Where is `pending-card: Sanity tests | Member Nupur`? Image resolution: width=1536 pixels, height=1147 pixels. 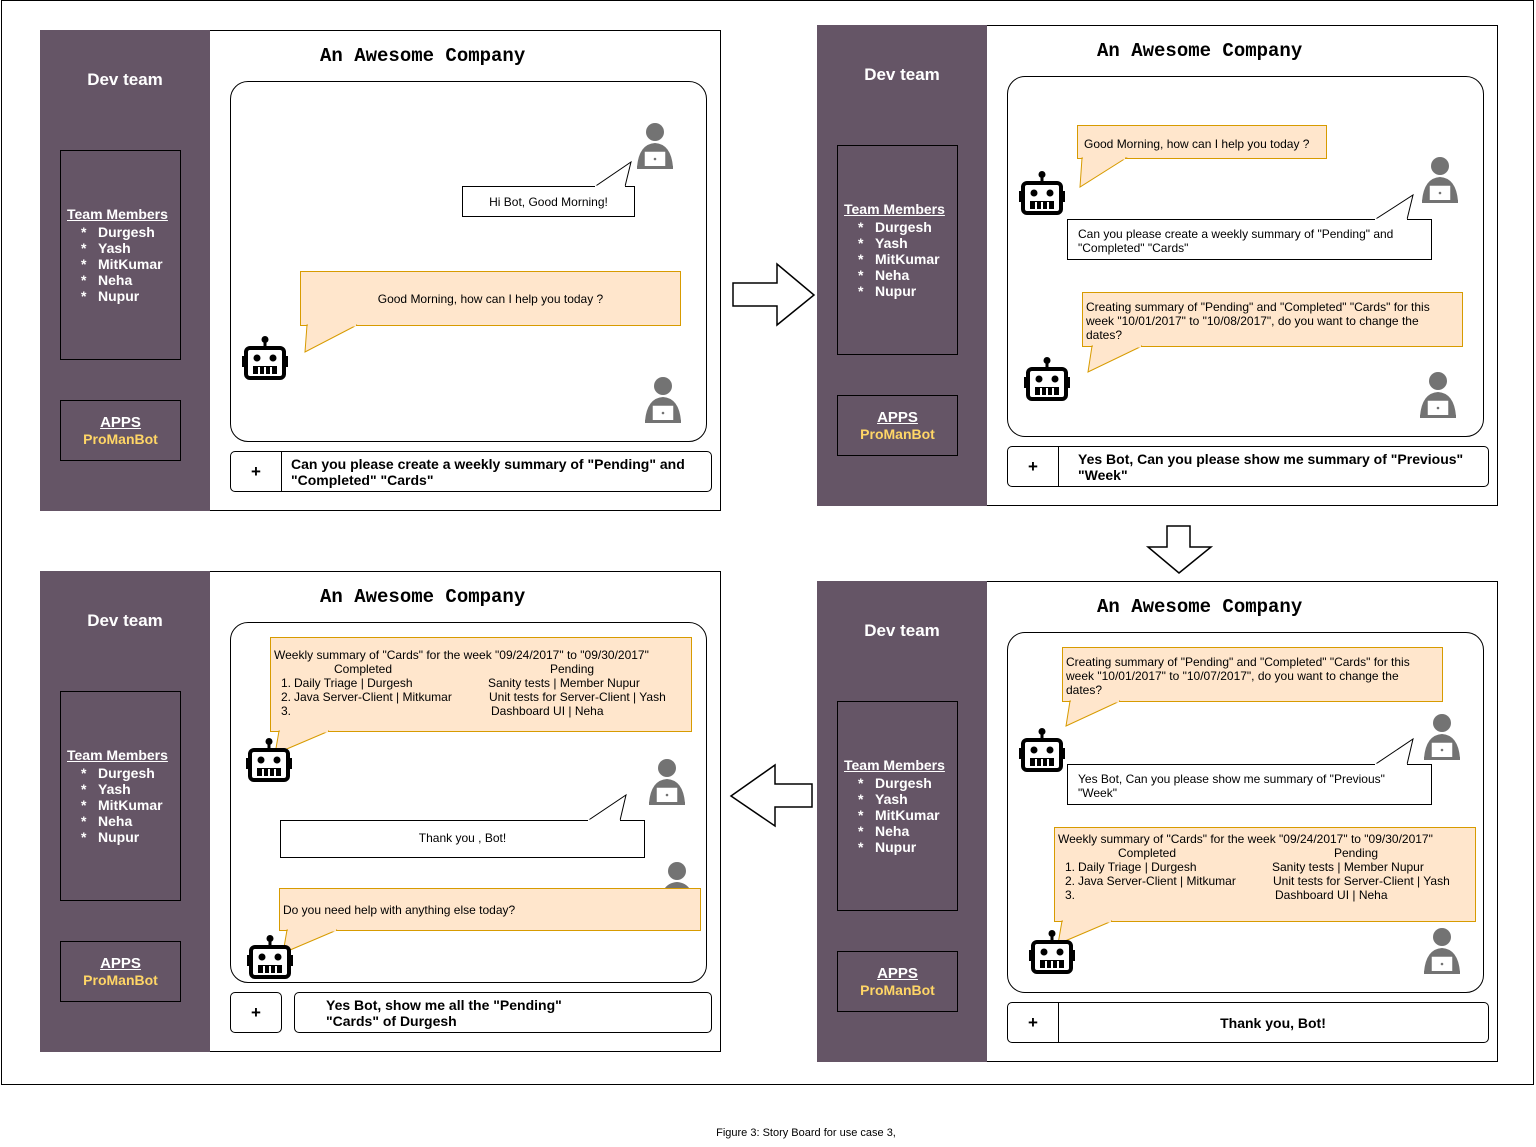
pending-card: Sanity tests | Member Nupur is located at coordinates (1348, 867).